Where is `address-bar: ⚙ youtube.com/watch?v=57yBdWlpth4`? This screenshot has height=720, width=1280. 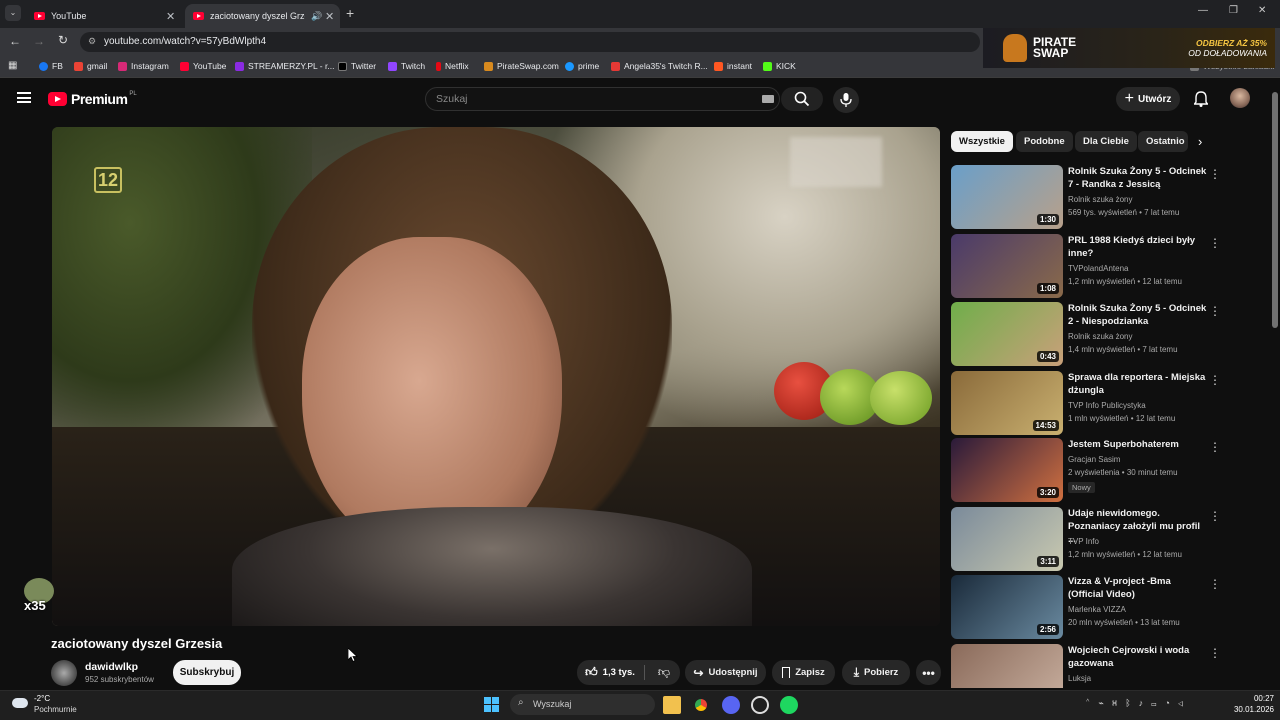
address-bar: ⚙ youtube.com/watch?v=57yBdWlpth4 is located at coordinates (530, 42).